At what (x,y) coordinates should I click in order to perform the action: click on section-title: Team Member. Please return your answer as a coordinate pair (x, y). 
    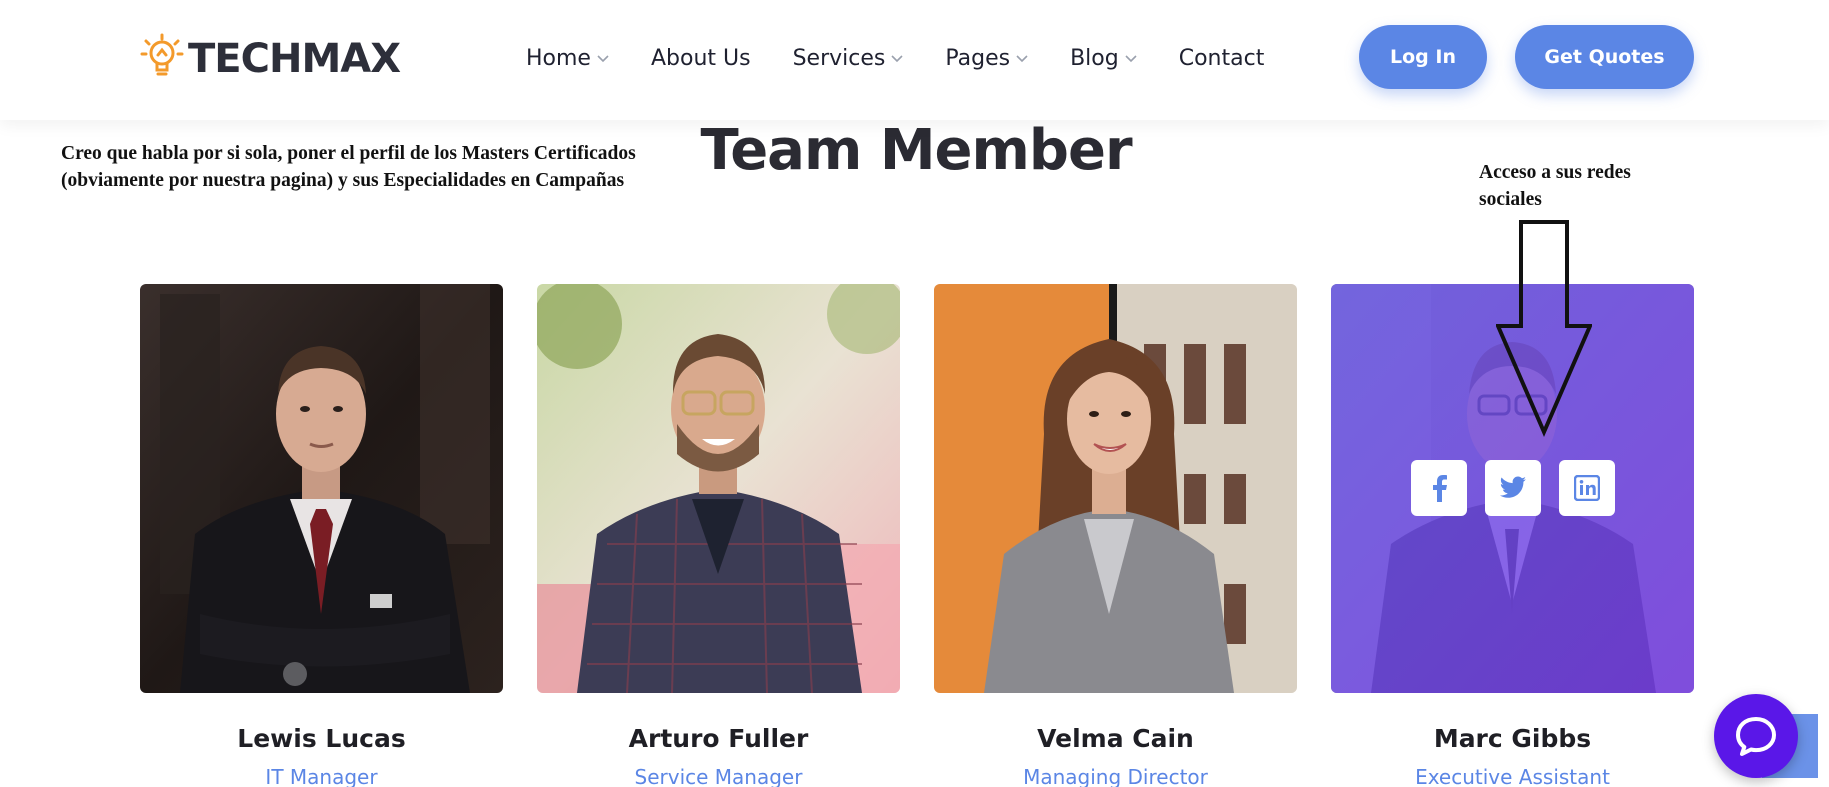
    Looking at the image, I should click on (916, 150).